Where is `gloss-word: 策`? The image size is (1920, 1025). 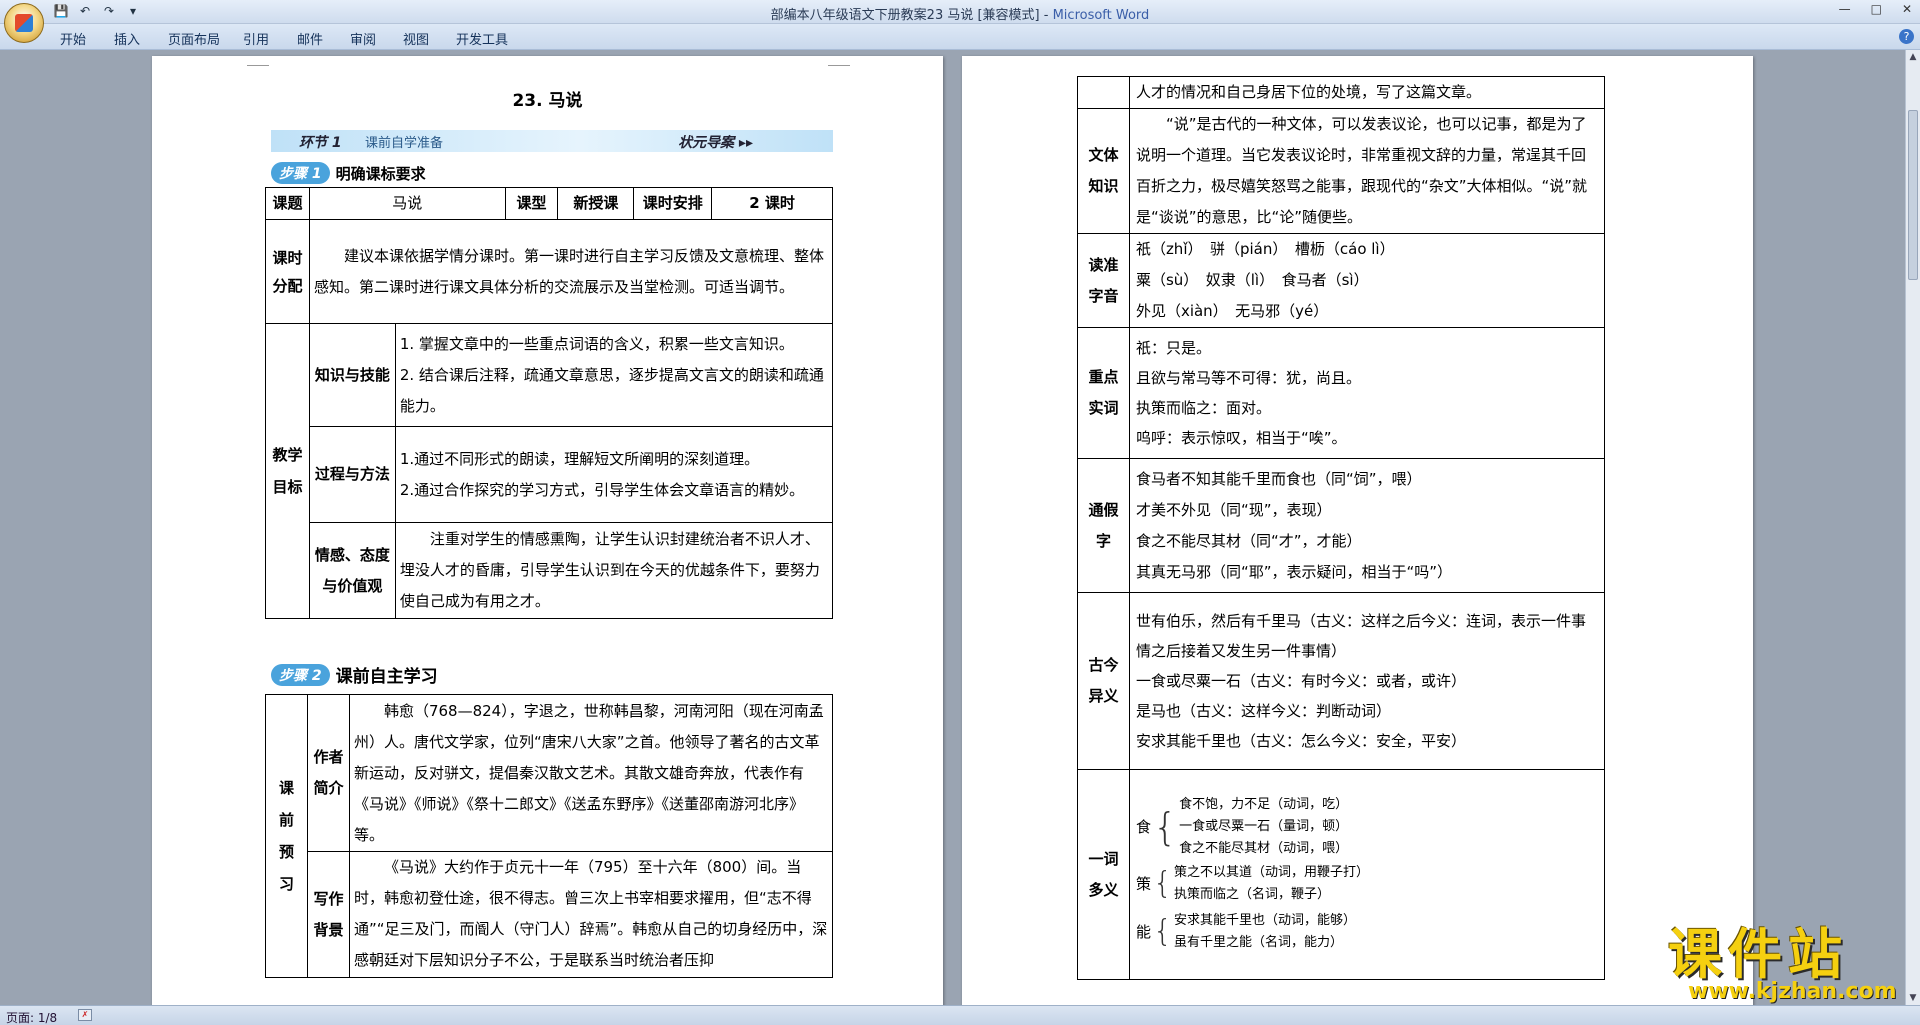
gloss-word: 策 is located at coordinates (1143, 883).